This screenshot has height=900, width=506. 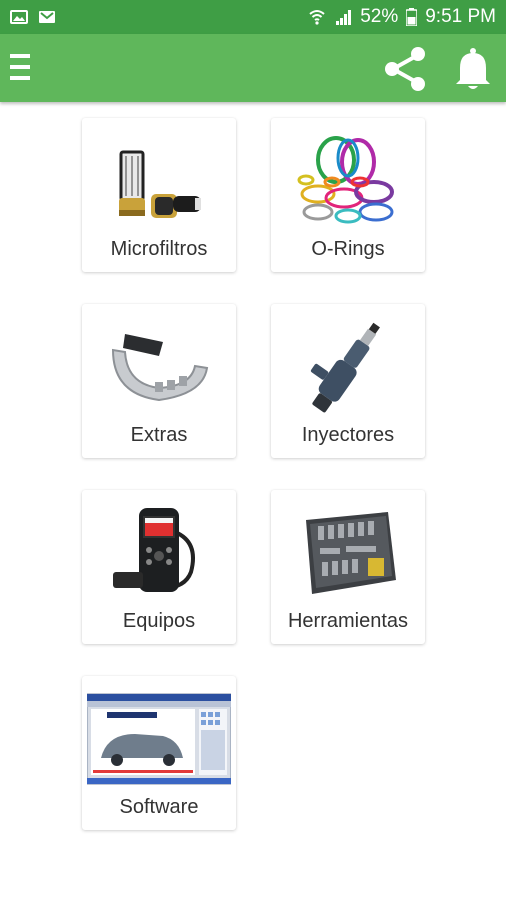 I want to click on share-icon, so click(x=405, y=69).